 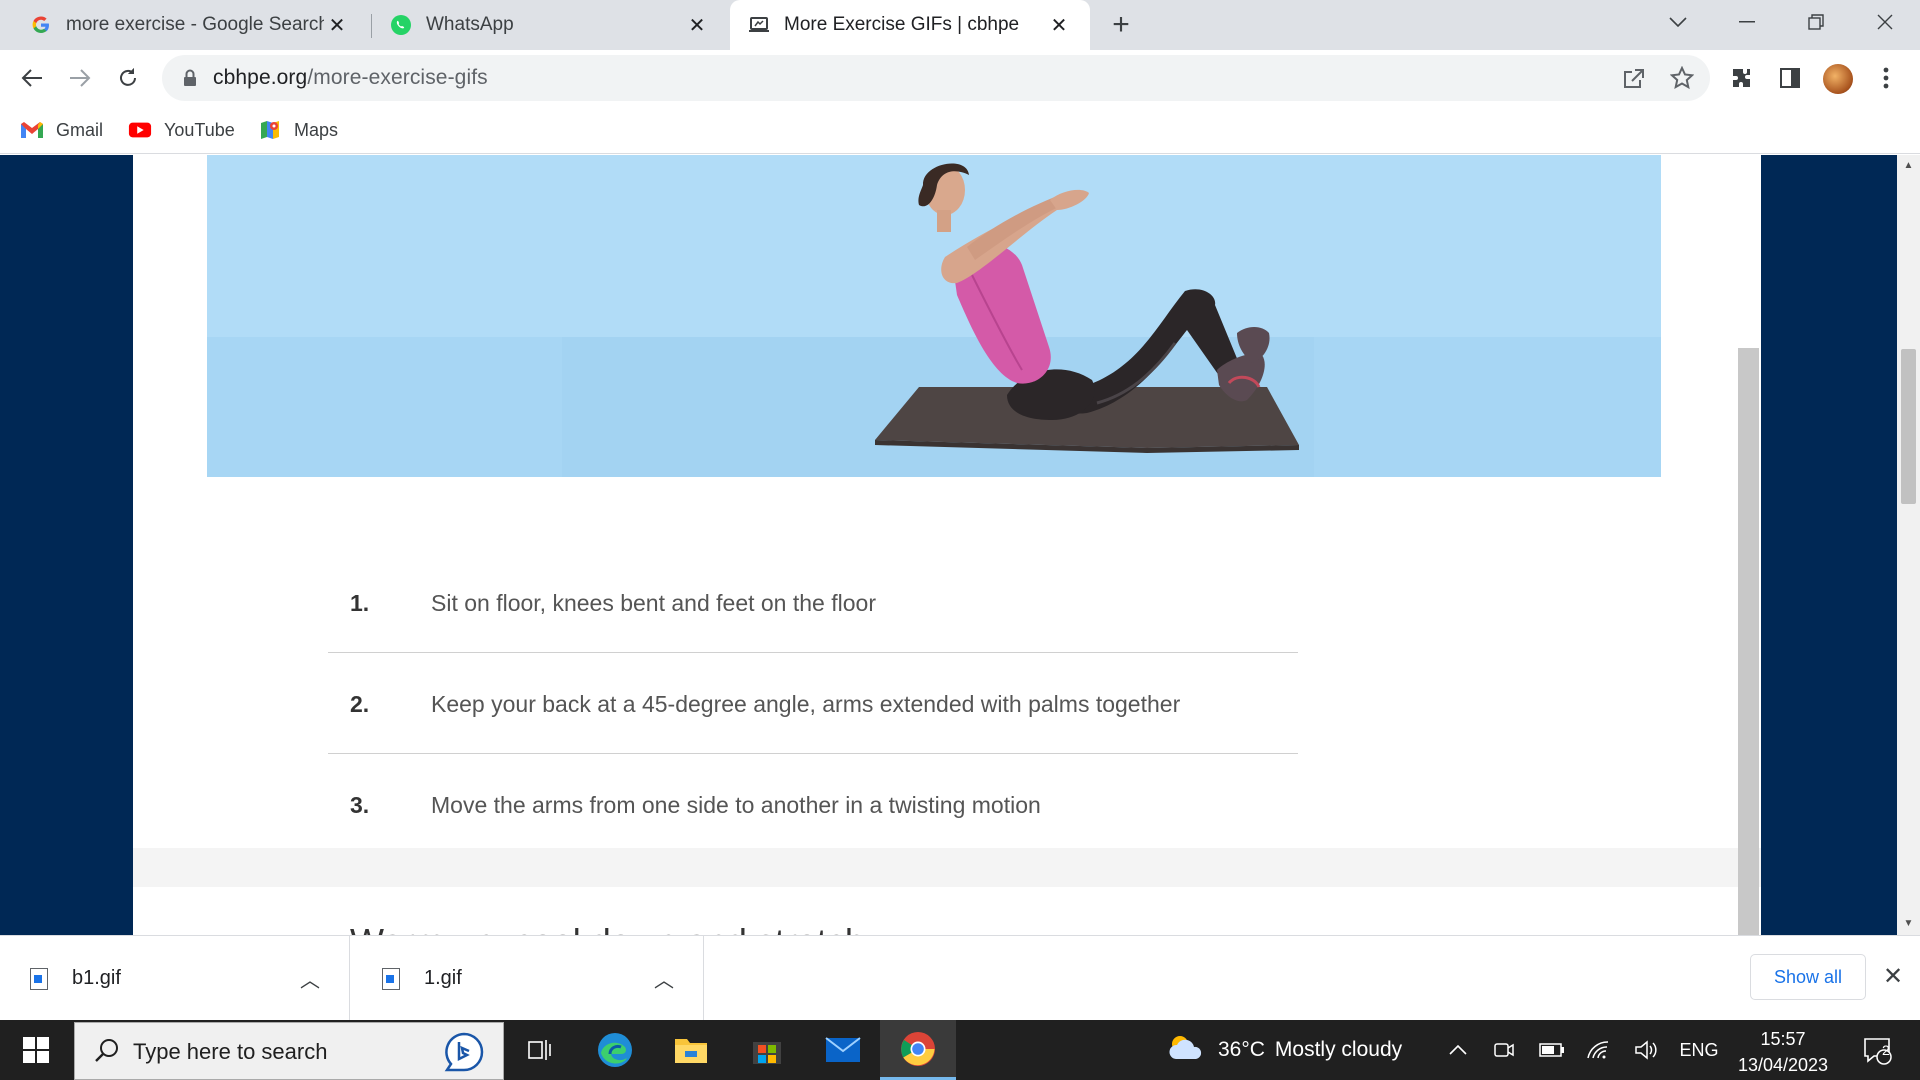 What do you see at coordinates (607, 928) in the screenshot?
I see `section-heading: Warm up, cool down and stretch` at bounding box center [607, 928].